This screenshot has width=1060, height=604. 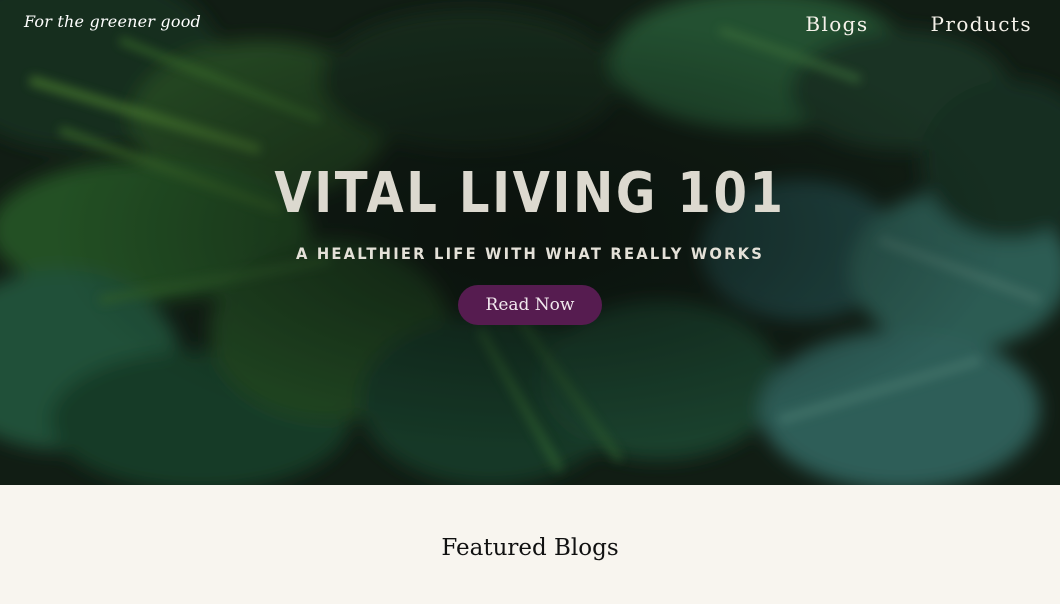 I want to click on main-nav: Blogs Products, so click(x=918, y=24).